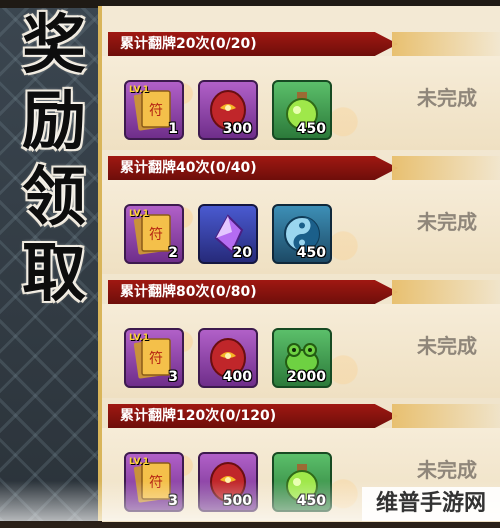 The height and width of the screenshot is (528, 500). I want to click on reward-row-banner: 累计翻牌40次(0/40), so click(253, 168).